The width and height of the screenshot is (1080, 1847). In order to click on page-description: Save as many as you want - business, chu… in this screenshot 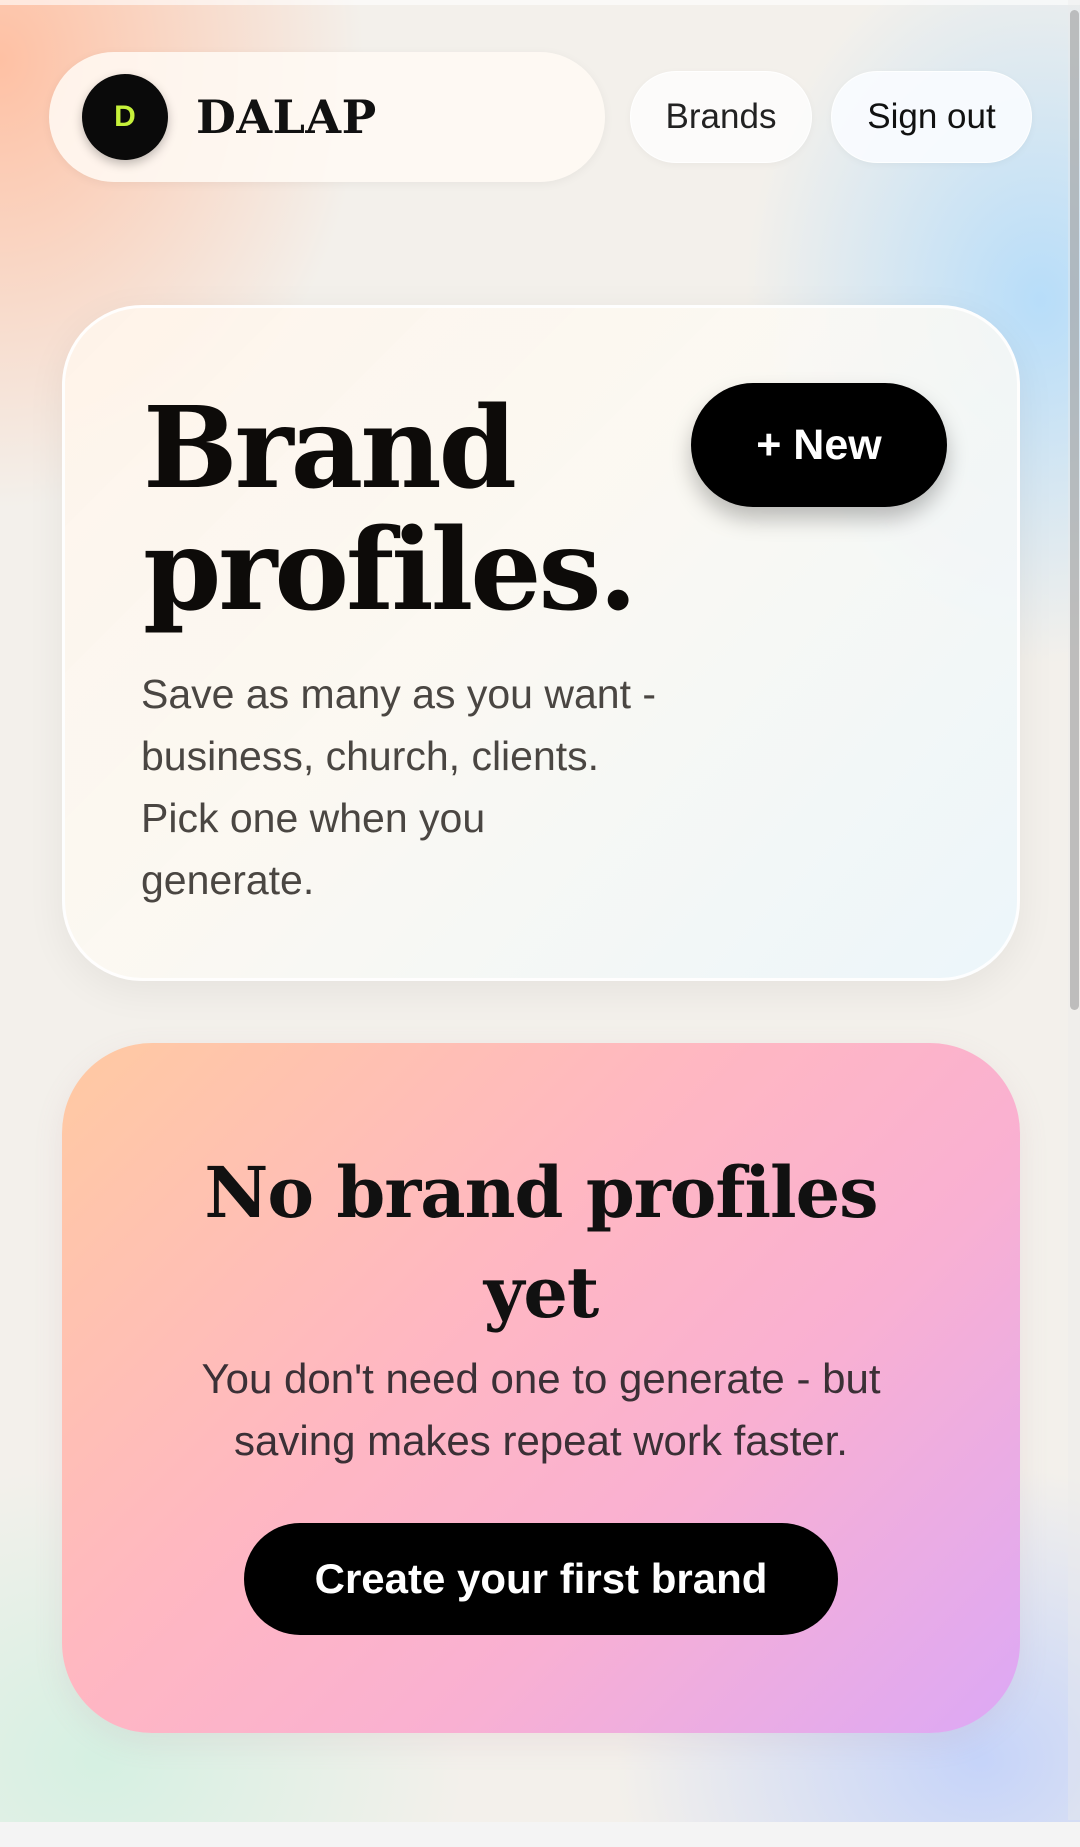, I will do `click(399, 787)`.